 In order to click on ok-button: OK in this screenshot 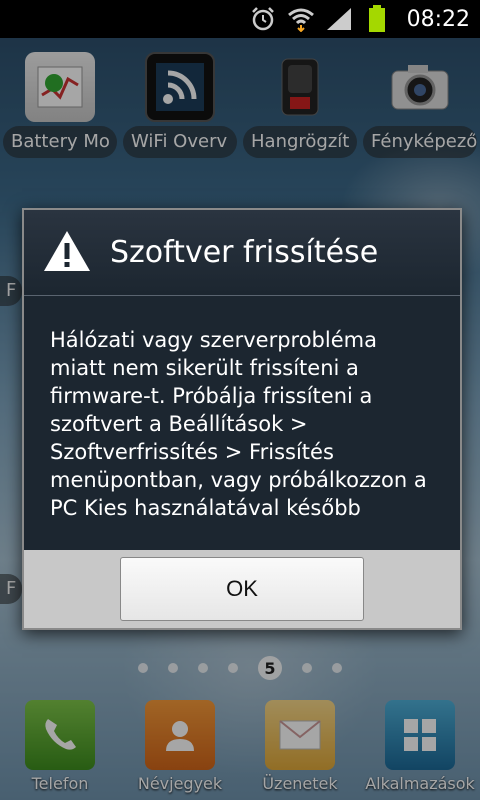, I will do `click(242, 589)`.